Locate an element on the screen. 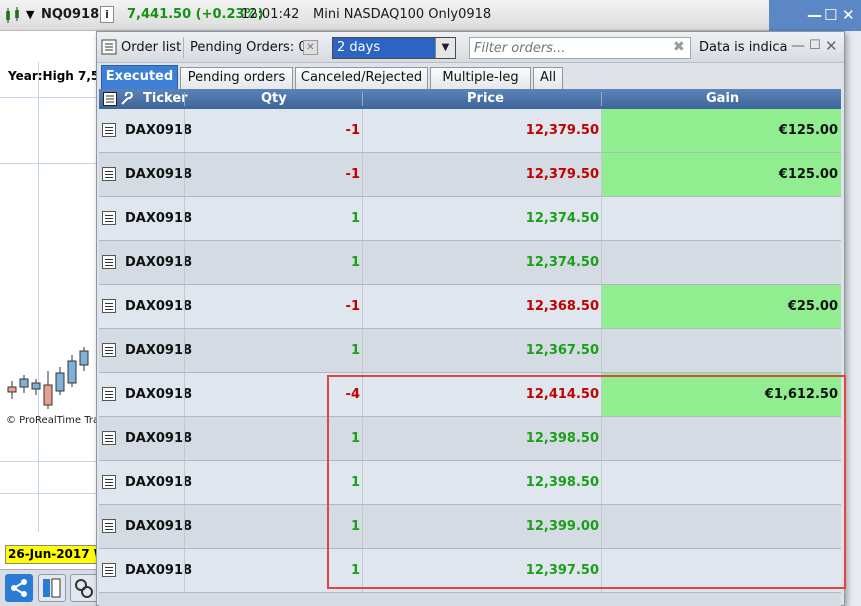 This screenshot has width=861, height=606. minimize-window-icon: — is located at coordinates (814, 15).